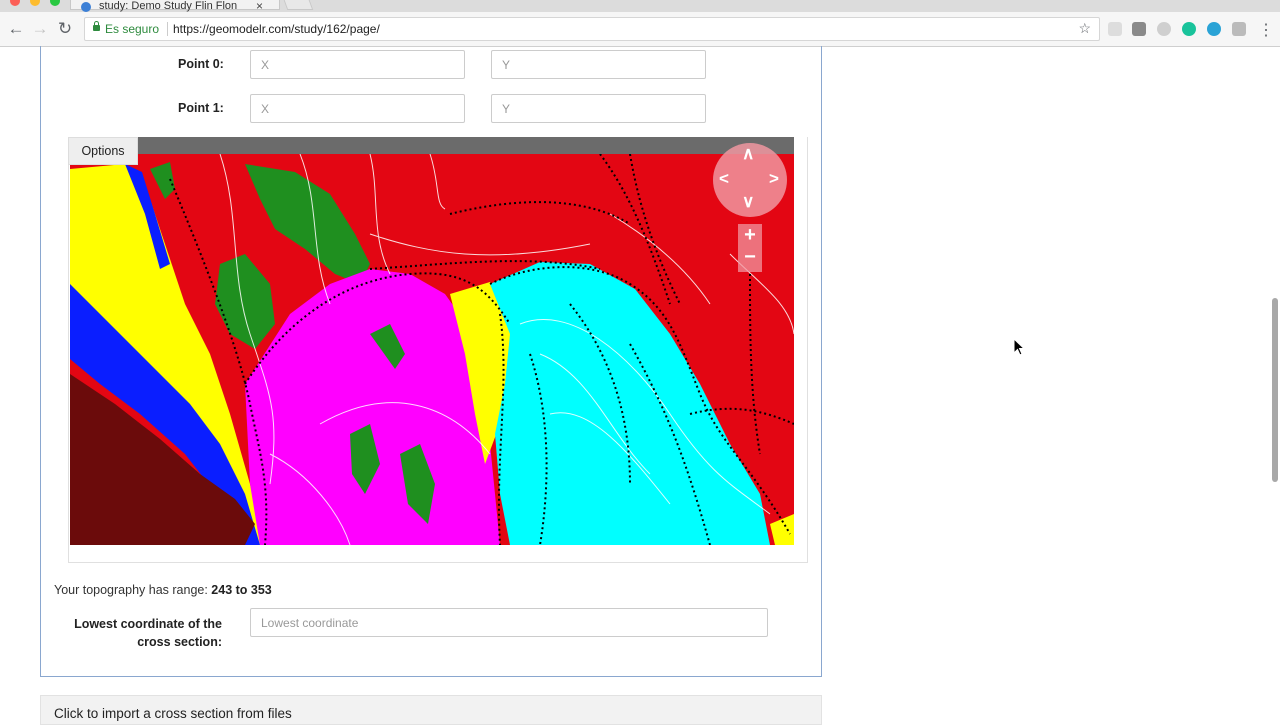 This screenshot has height=725, width=1280. I want to click on lowest-coordinate-input, so click(509, 622).